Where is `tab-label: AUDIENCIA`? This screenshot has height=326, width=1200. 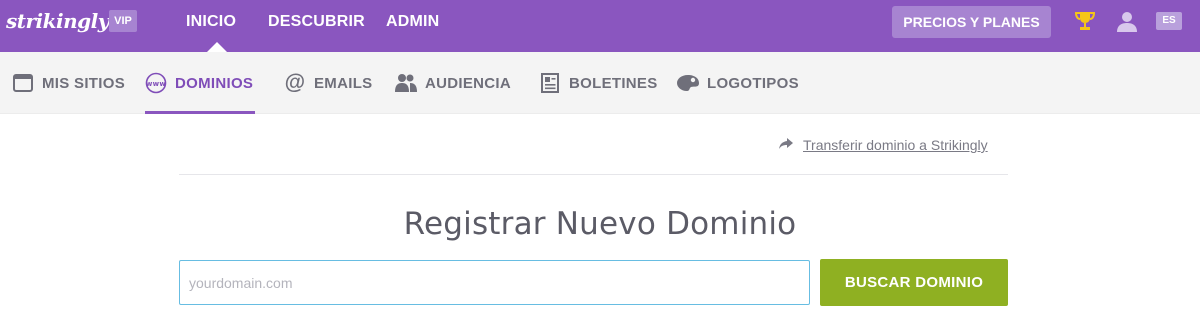 tab-label: AUDIENCIA is located at coordinates (468, 83).